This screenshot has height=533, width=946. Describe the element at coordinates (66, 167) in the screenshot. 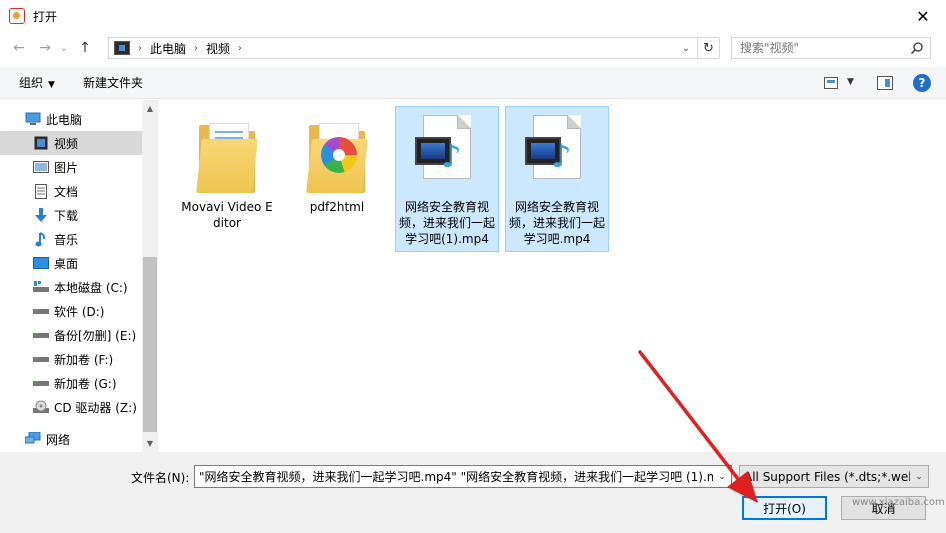

I see `sidebar-item-label: 图片` at that location.